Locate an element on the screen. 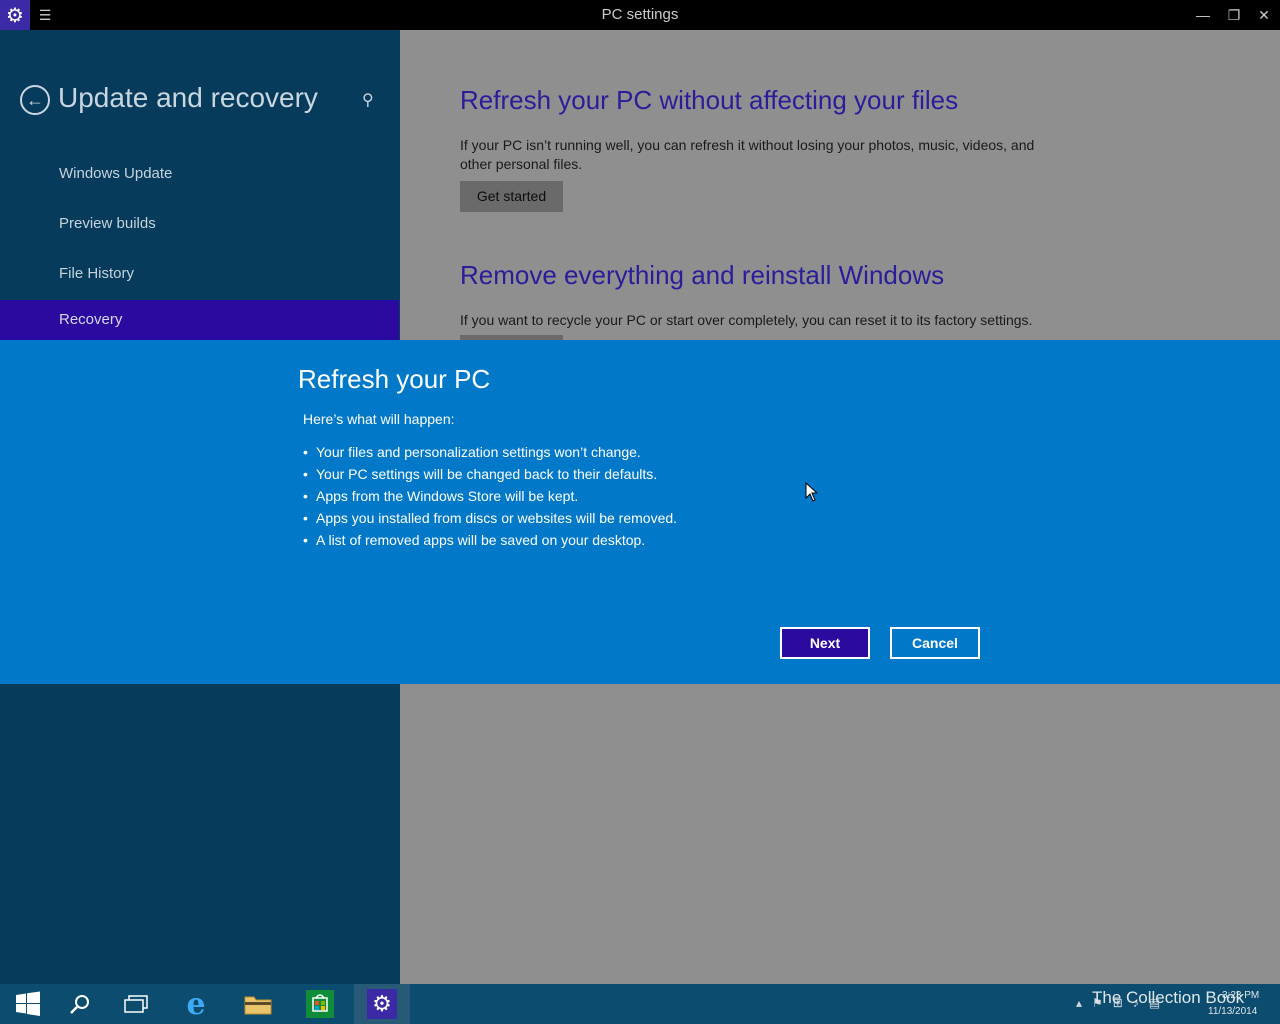 The width and height of the screenshot is (1280, 1024). close-button: ✕ is located at coordinates (1264, 15).